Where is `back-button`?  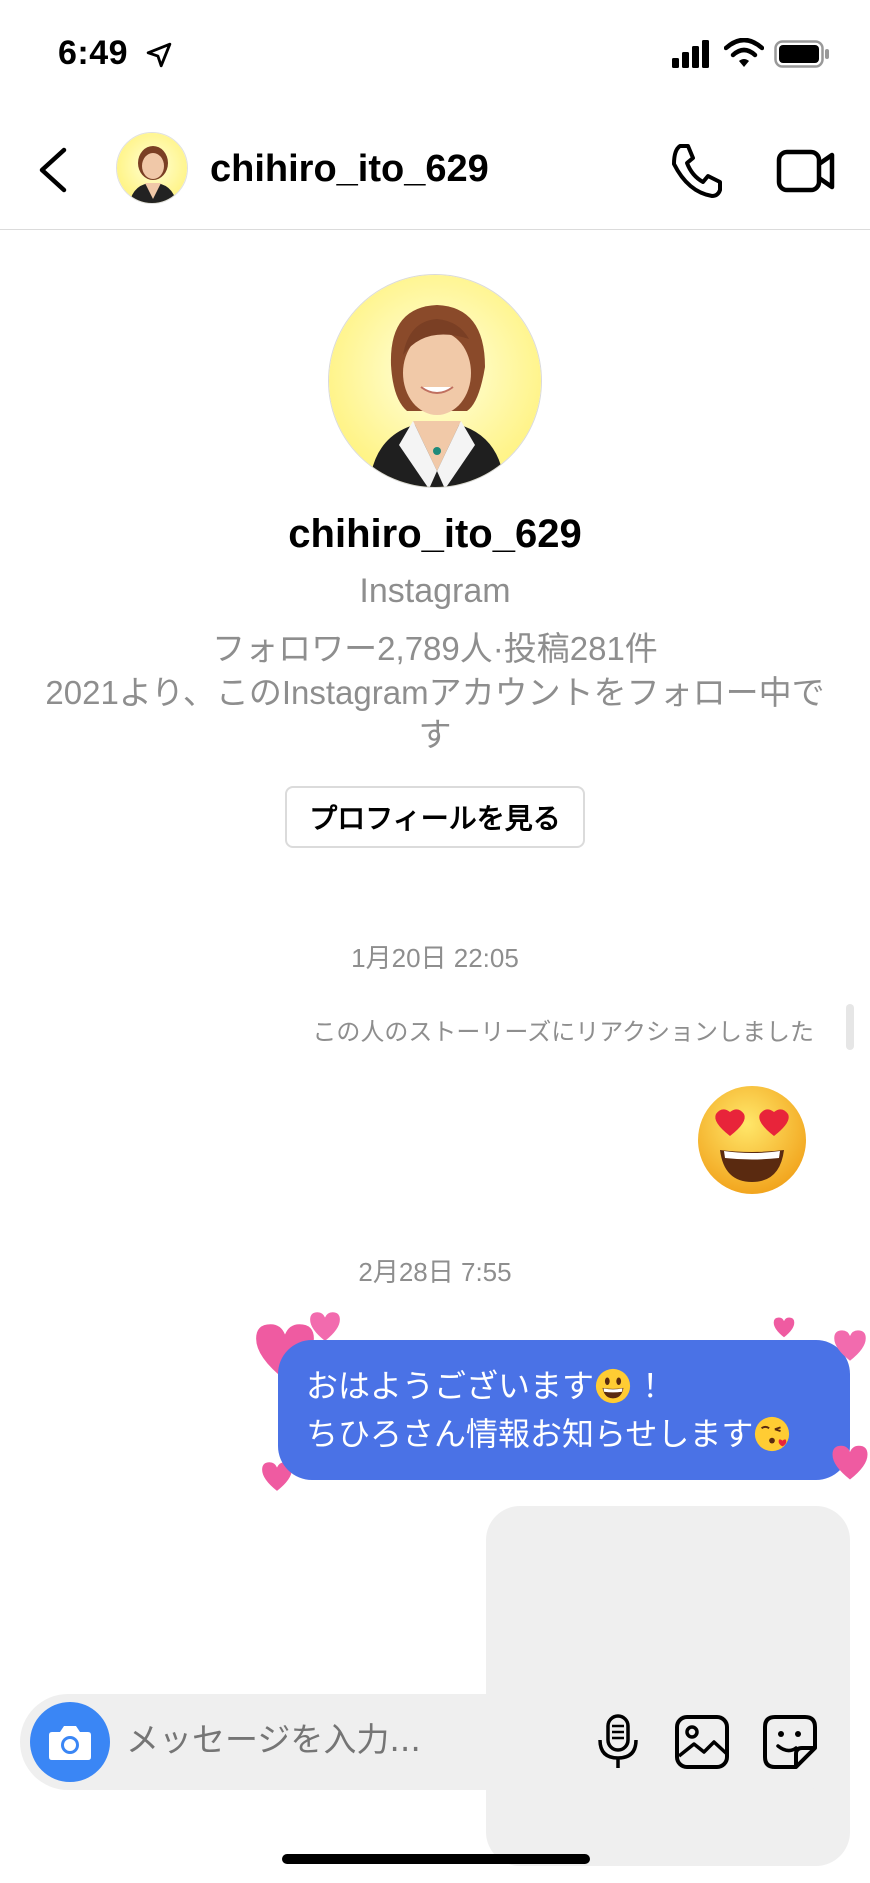
back-button is located at coordinates (55, 170).